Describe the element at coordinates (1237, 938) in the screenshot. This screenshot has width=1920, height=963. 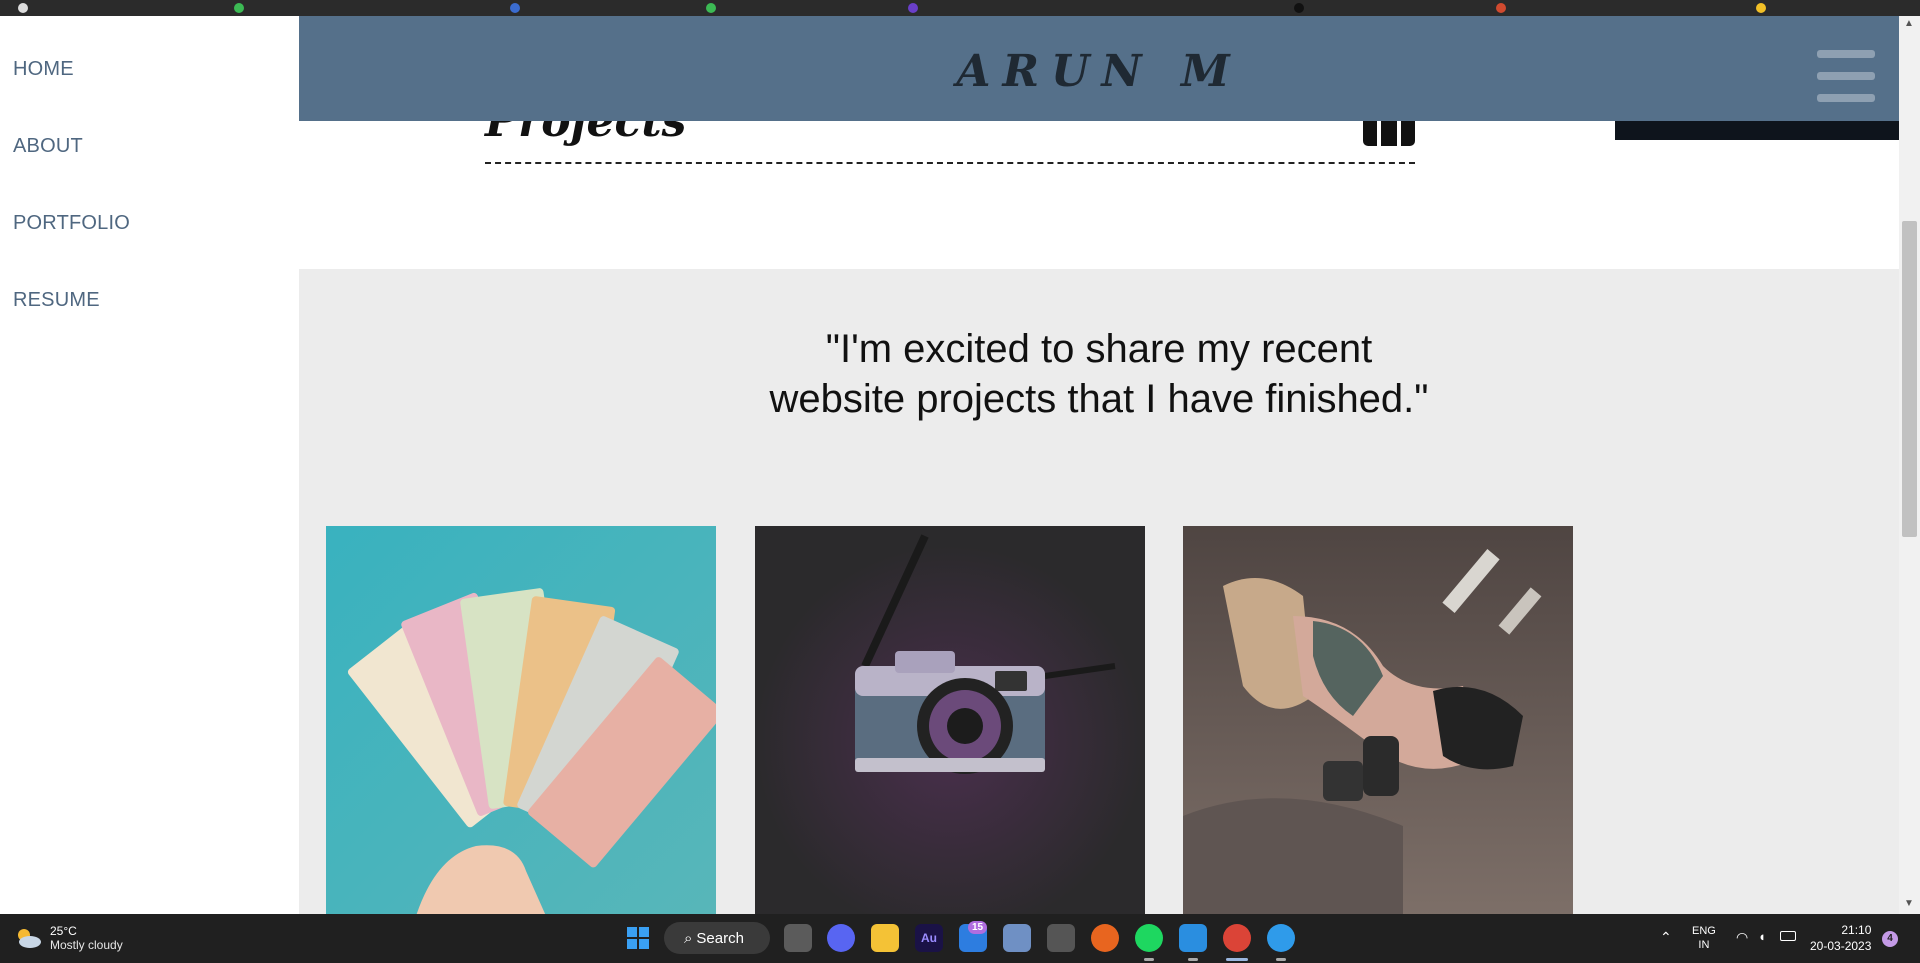
I see `chrome-icon` at that location.